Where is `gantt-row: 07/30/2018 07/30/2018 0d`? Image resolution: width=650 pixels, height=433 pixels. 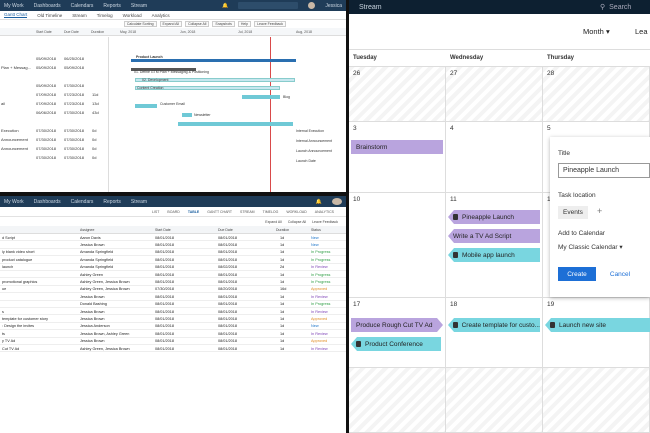
gantt-row: 07/30/2018 07/30/2018 0d is located at coordinates (54, 157).